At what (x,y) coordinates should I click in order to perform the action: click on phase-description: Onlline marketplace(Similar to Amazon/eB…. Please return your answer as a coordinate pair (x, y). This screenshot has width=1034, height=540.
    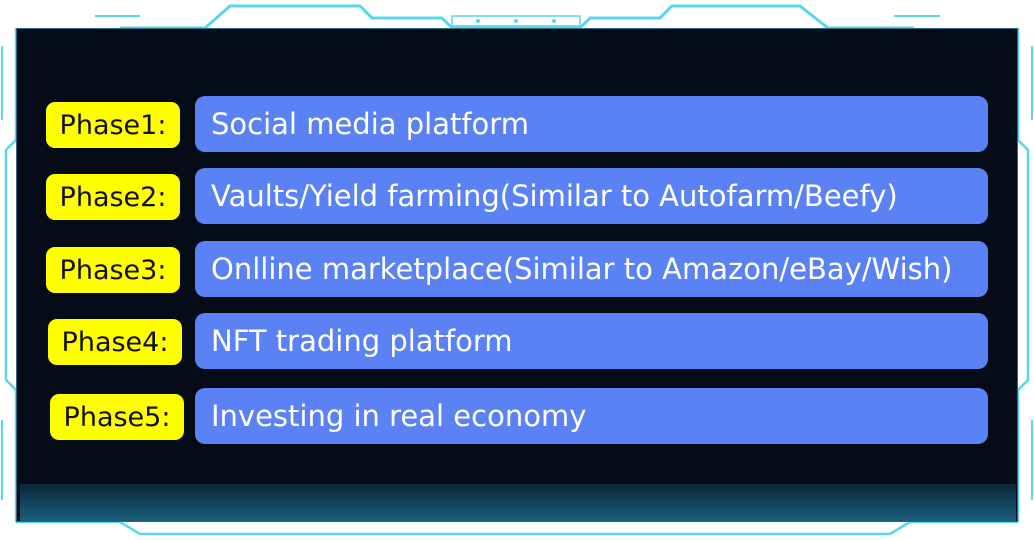
    Looking at the image, I should click on (591, 269).